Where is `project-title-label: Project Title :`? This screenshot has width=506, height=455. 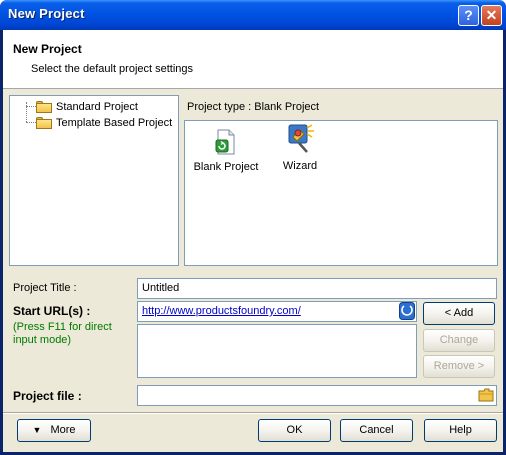
project-title-label: Project Title : is located at coordinates (45, 288).